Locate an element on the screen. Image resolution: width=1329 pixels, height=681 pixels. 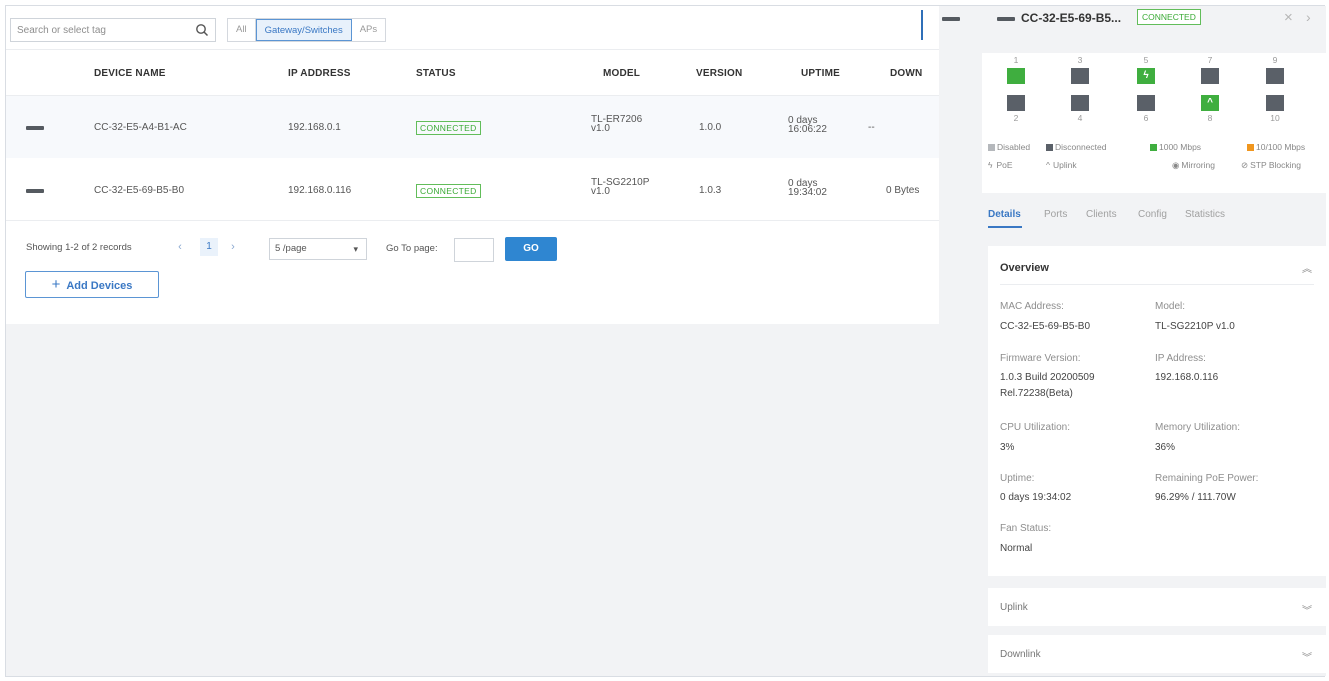
blocked-icon: ⊘ is located at coordinates (1245, 165).